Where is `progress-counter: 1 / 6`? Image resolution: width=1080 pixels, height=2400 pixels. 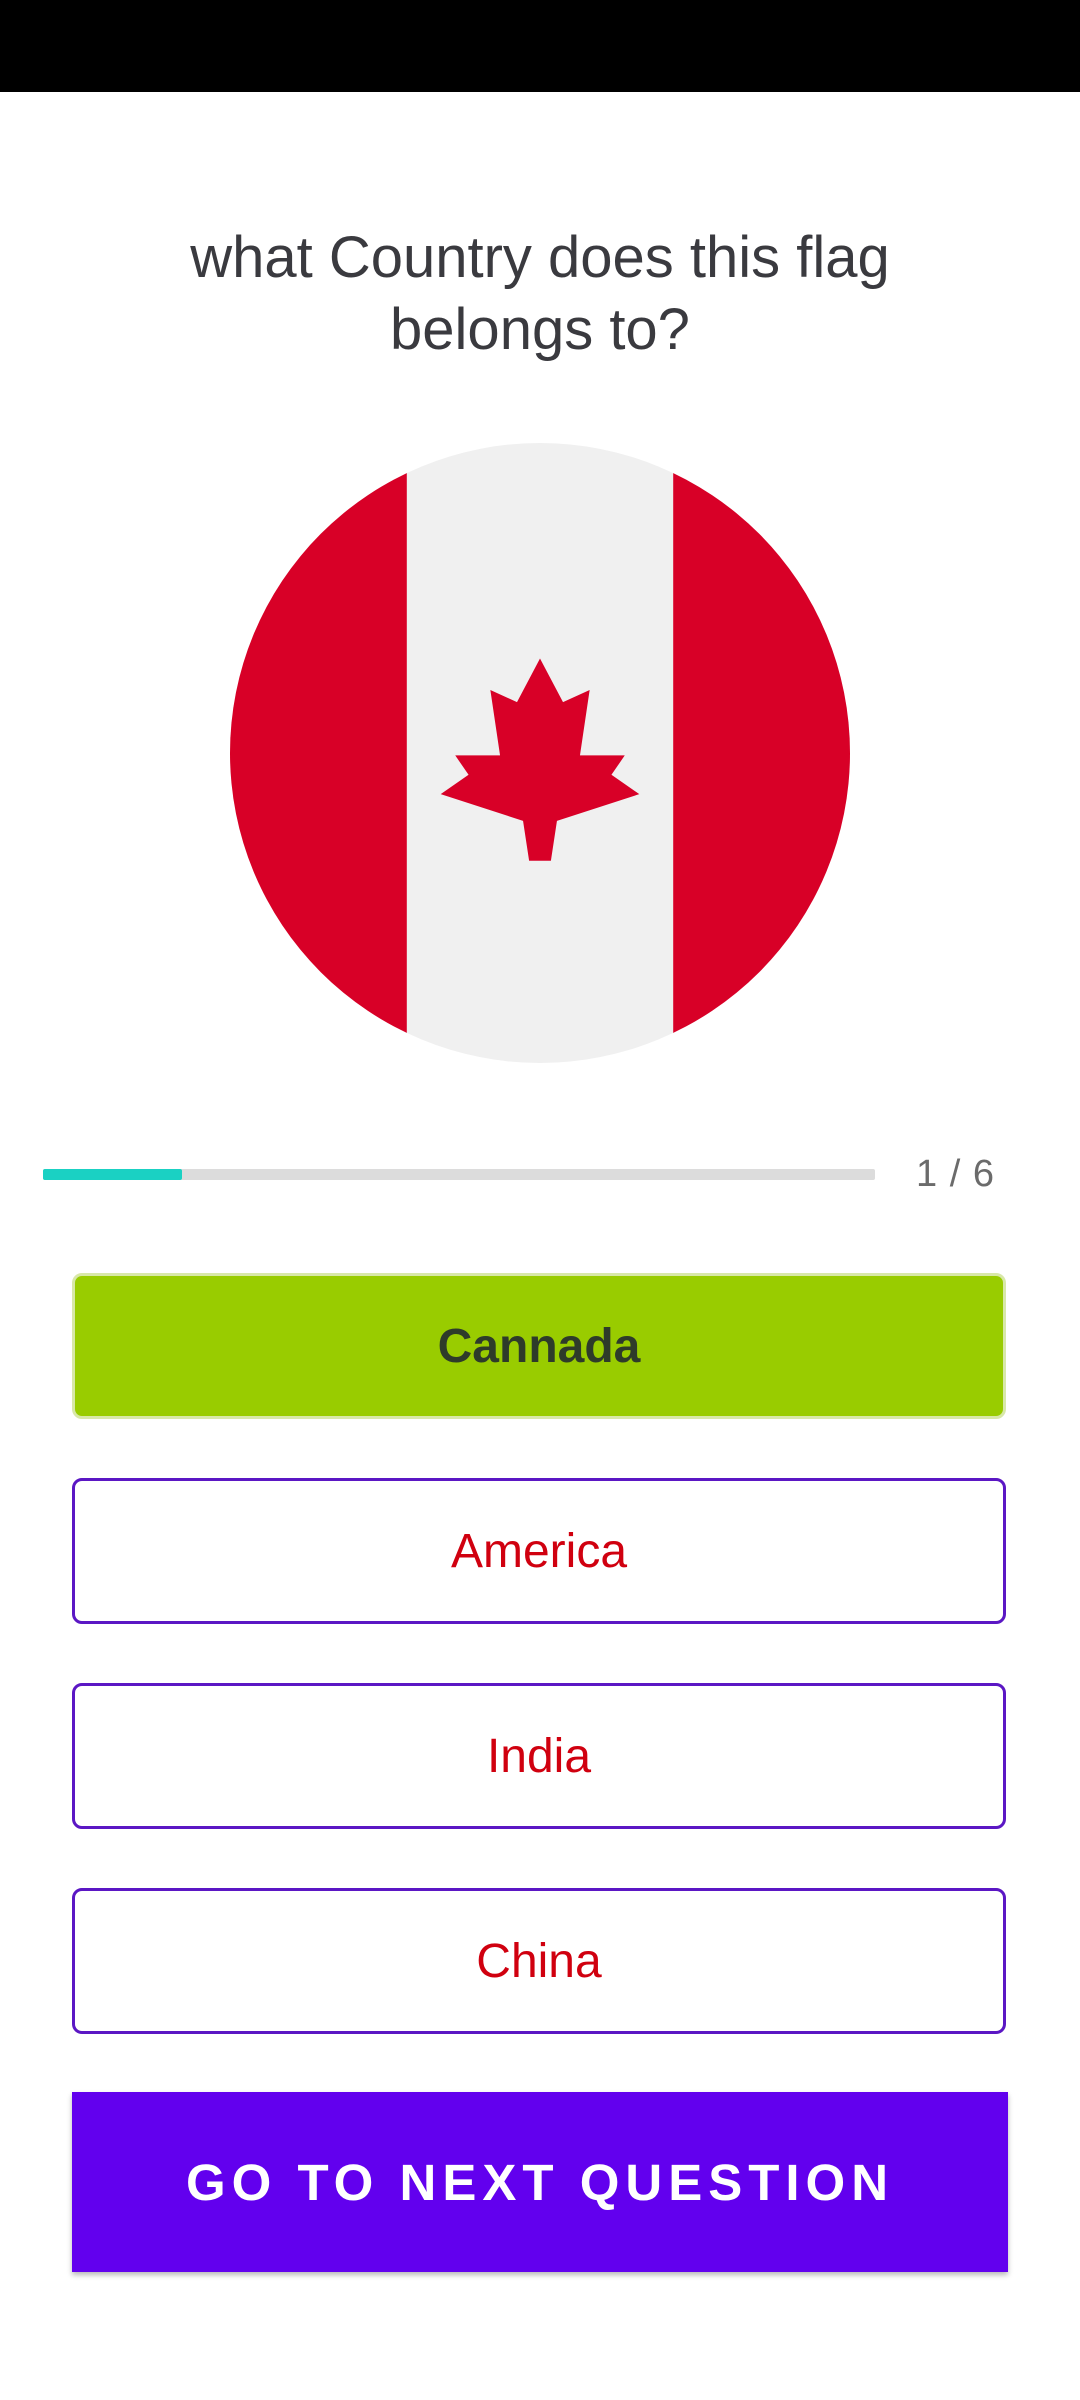 progress-counter: 1 / 6 is located at coordinates (955, 1174).